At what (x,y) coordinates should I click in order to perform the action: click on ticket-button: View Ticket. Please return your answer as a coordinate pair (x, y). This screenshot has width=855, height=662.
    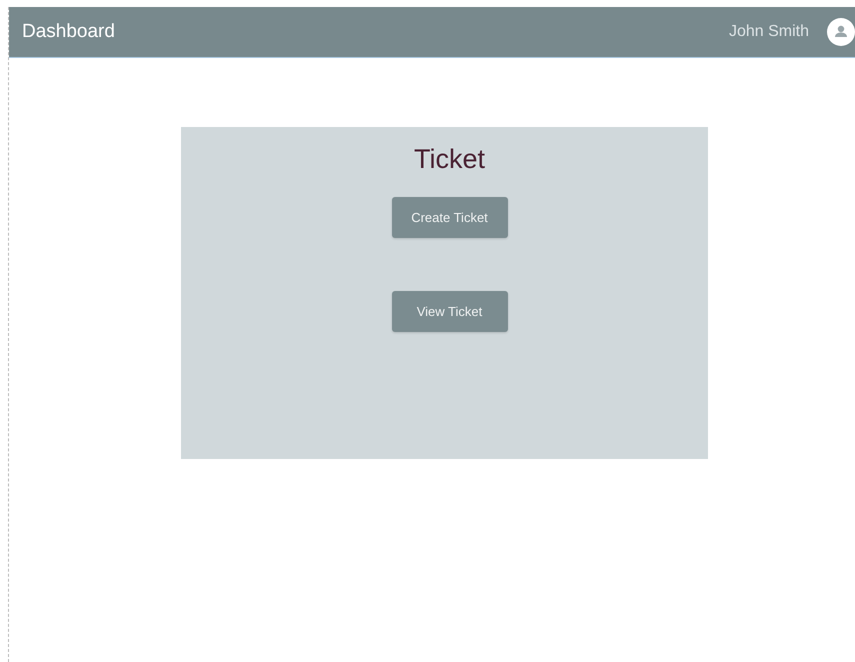
    Looking at the image, I should click on (450, 311).